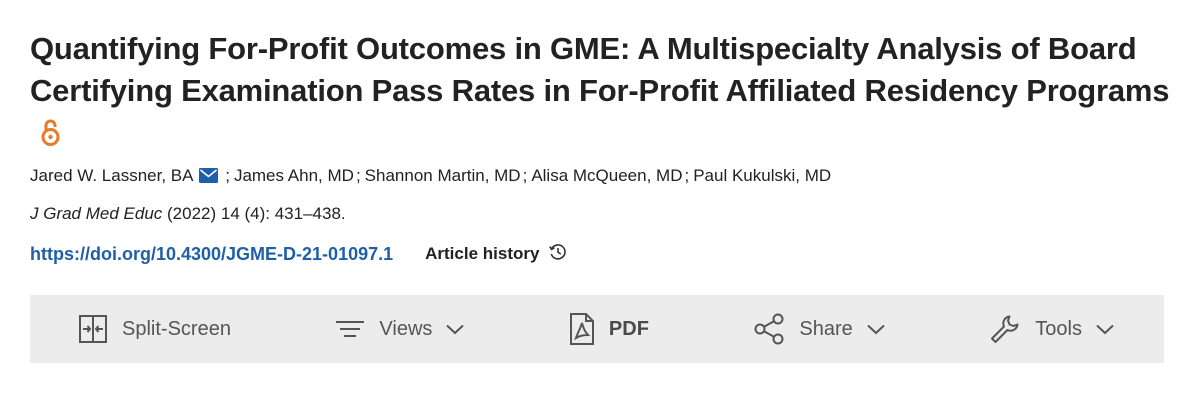 This screenshot has width=1200, height=402. I want to click on split-screen-label: Split-Screen, so click(176, 328).